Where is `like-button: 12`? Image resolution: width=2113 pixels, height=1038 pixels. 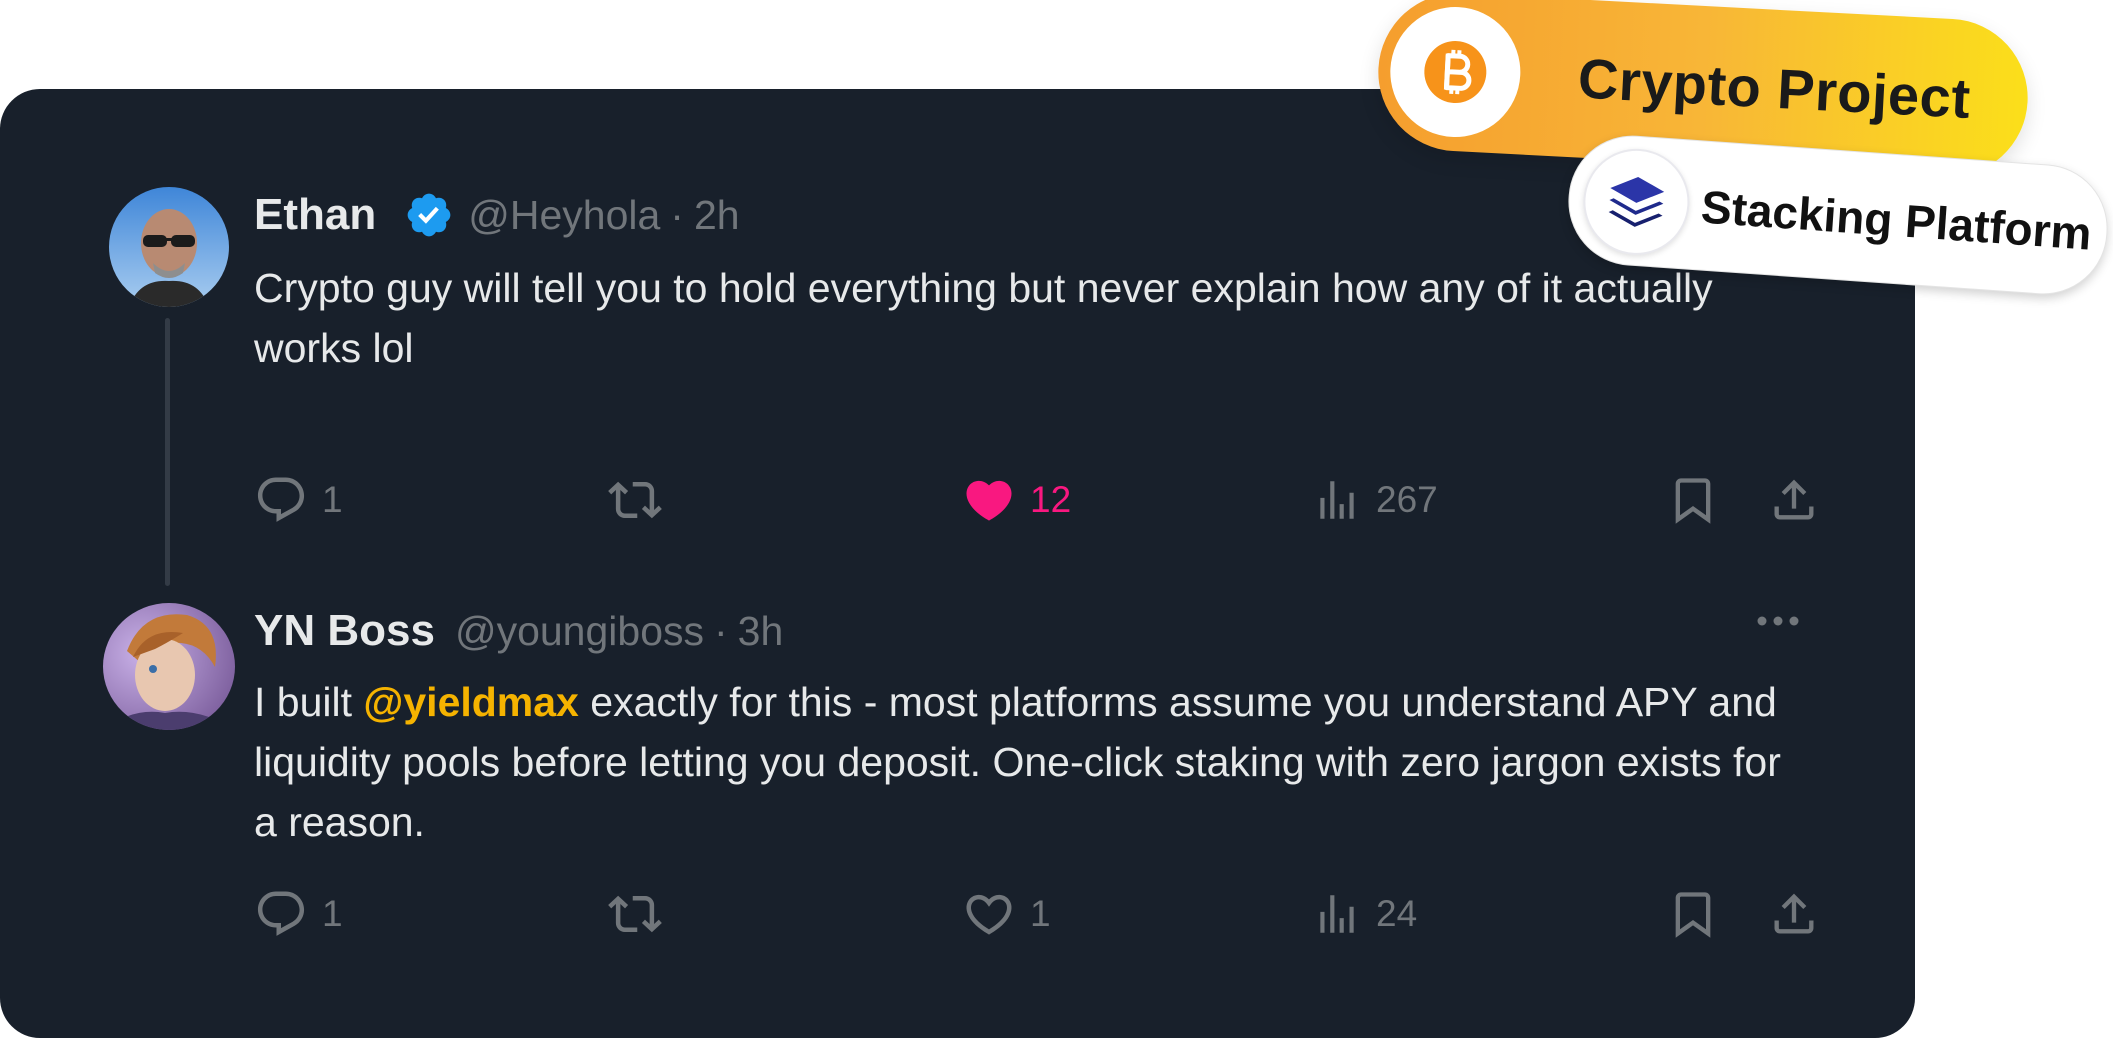 like-button: 12 is located at coordinates (1016, 500).